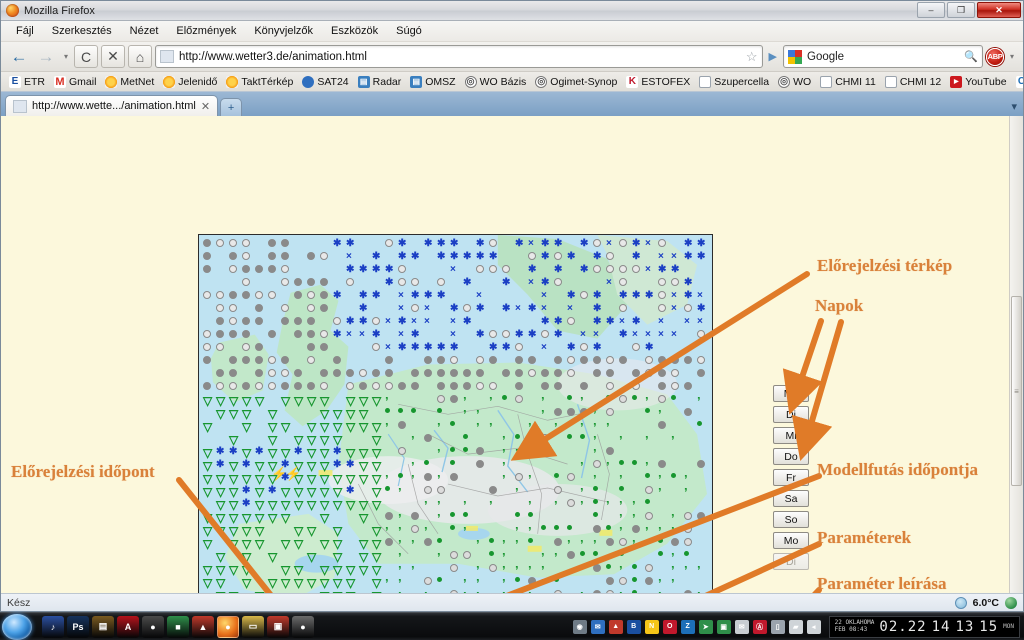  Describe the element at coordinates (658, 82) in the screenshot. I see `bookmark-estofex: K ESTOFEX` at that location.